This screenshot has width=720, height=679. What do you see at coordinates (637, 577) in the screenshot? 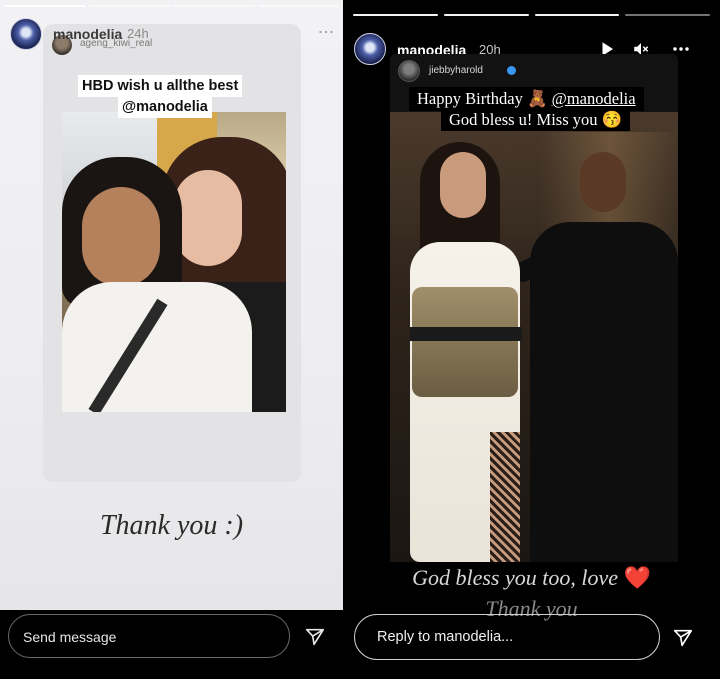
I see `heart-icon: ❤️` at bounding box center [637, 577].